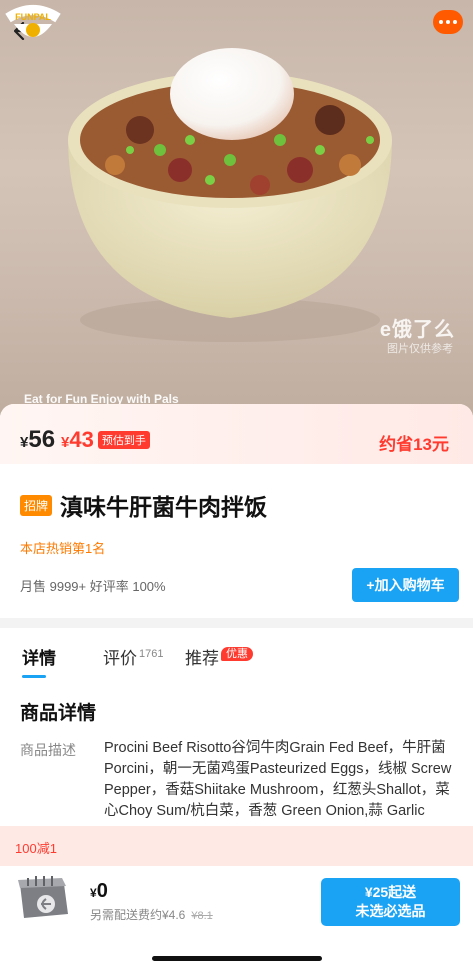  Describe the element at coordinates (36, 505) in the screenshot. I see `signature-badge: 招牌` at that location.